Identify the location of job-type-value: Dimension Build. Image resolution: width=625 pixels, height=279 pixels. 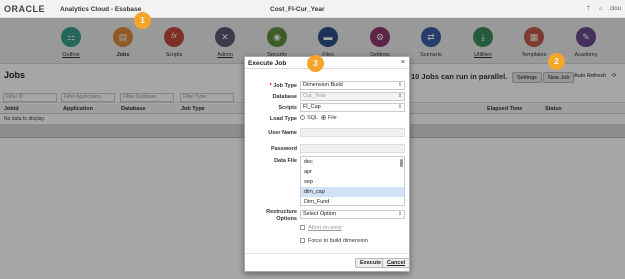
(323, 85).